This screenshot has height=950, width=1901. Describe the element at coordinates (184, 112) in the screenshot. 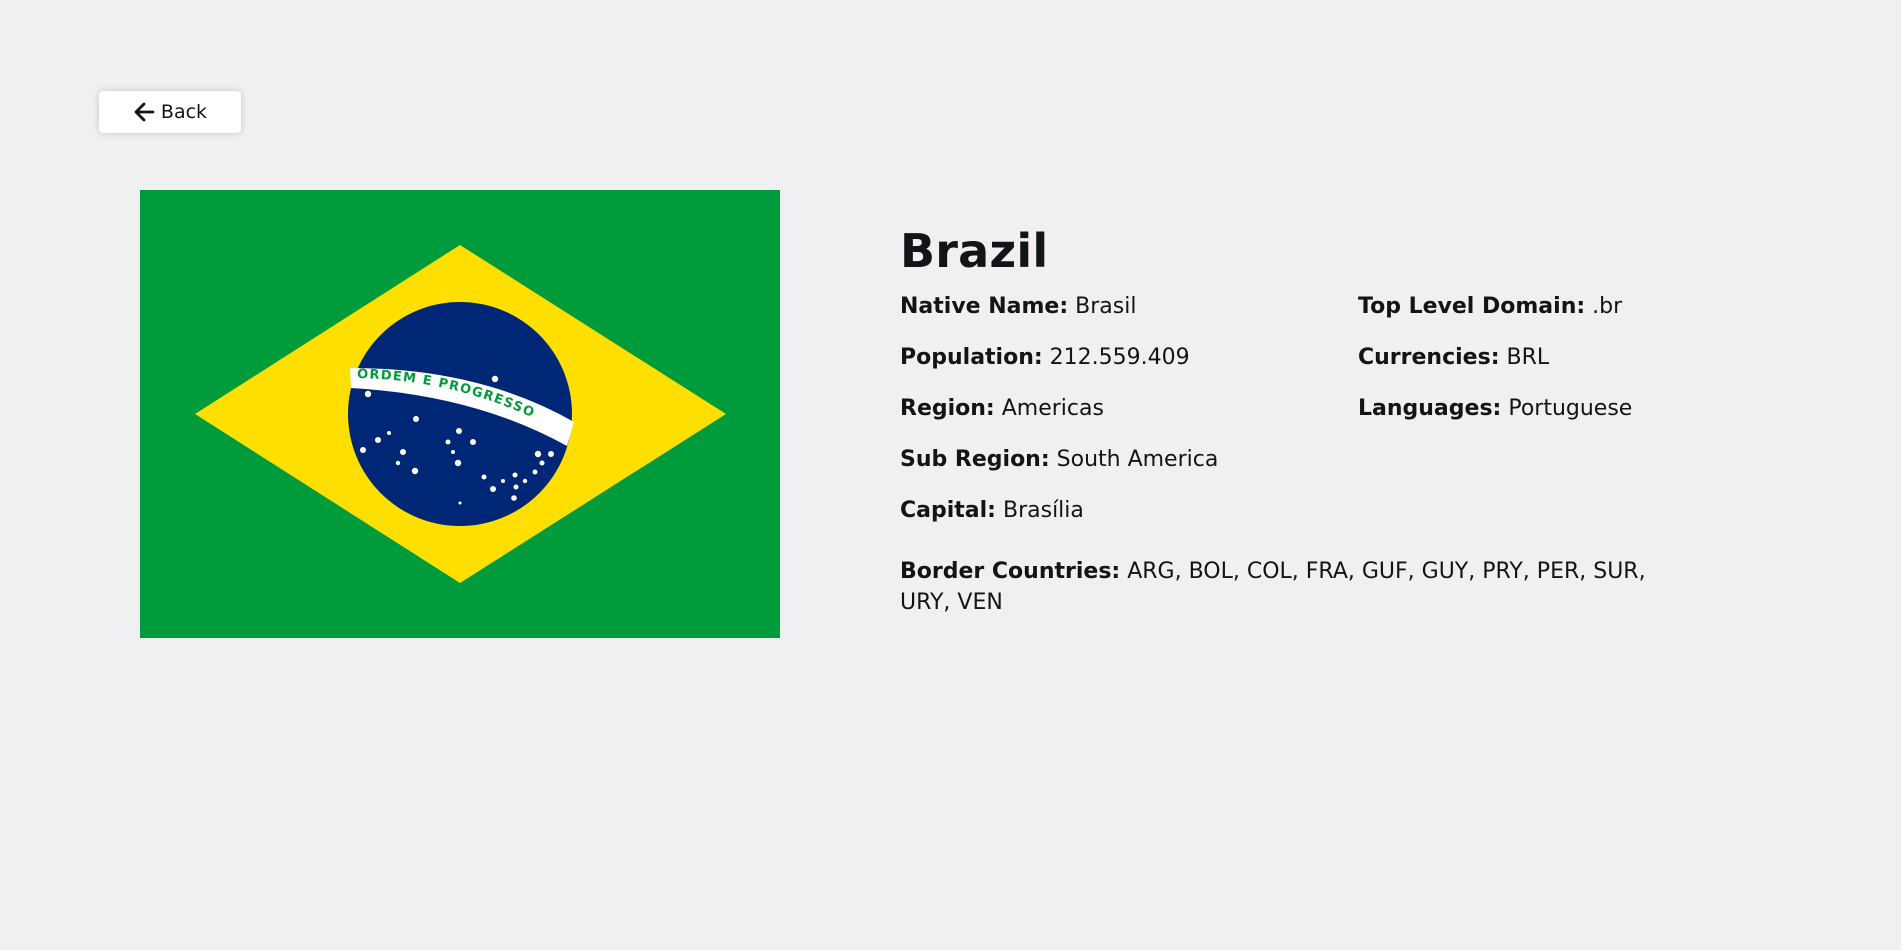

I see `back-button-label: Back` at that location.